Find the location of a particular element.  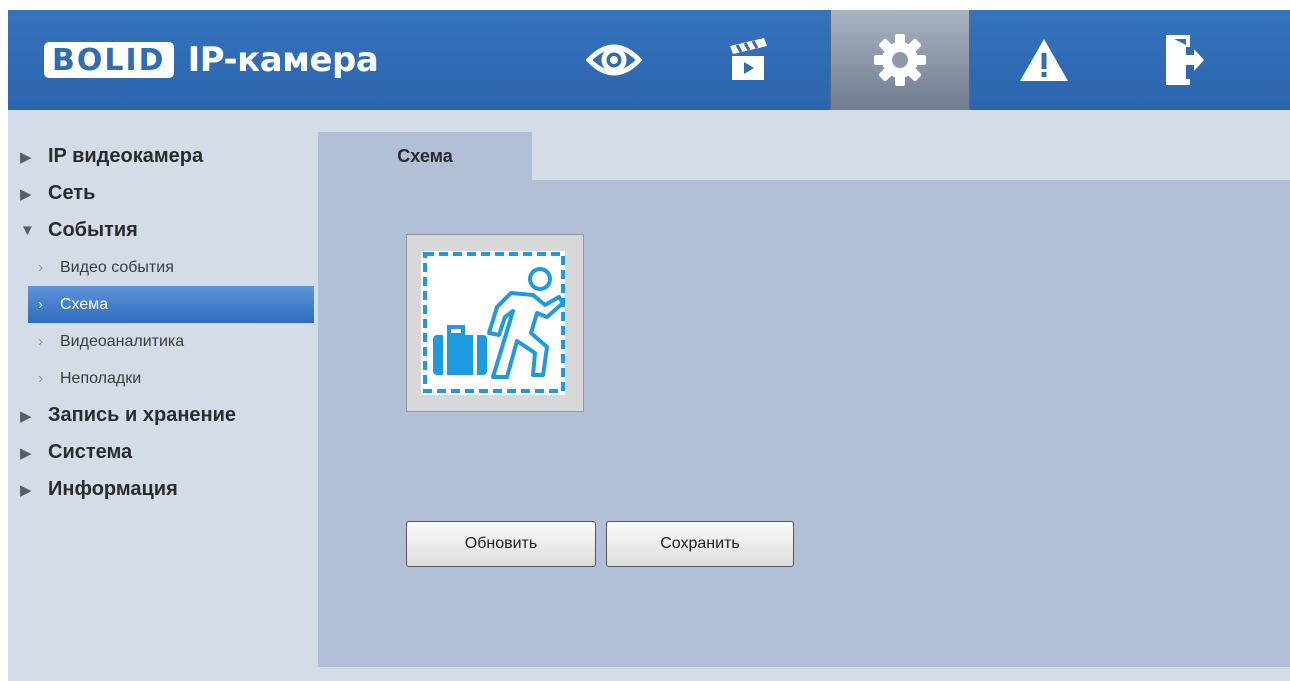

nav-alarm is located at coordinates (1044, 60).